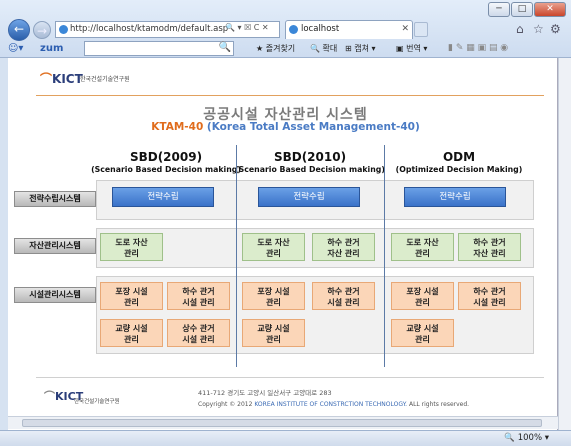 The height and width of the screenshot is (446, 571). Describe the element at coordinates (198, 296) in the screenshot. I see `facility-box-sewer-sbd2009: 하수 관거 시설 관리` at that location.